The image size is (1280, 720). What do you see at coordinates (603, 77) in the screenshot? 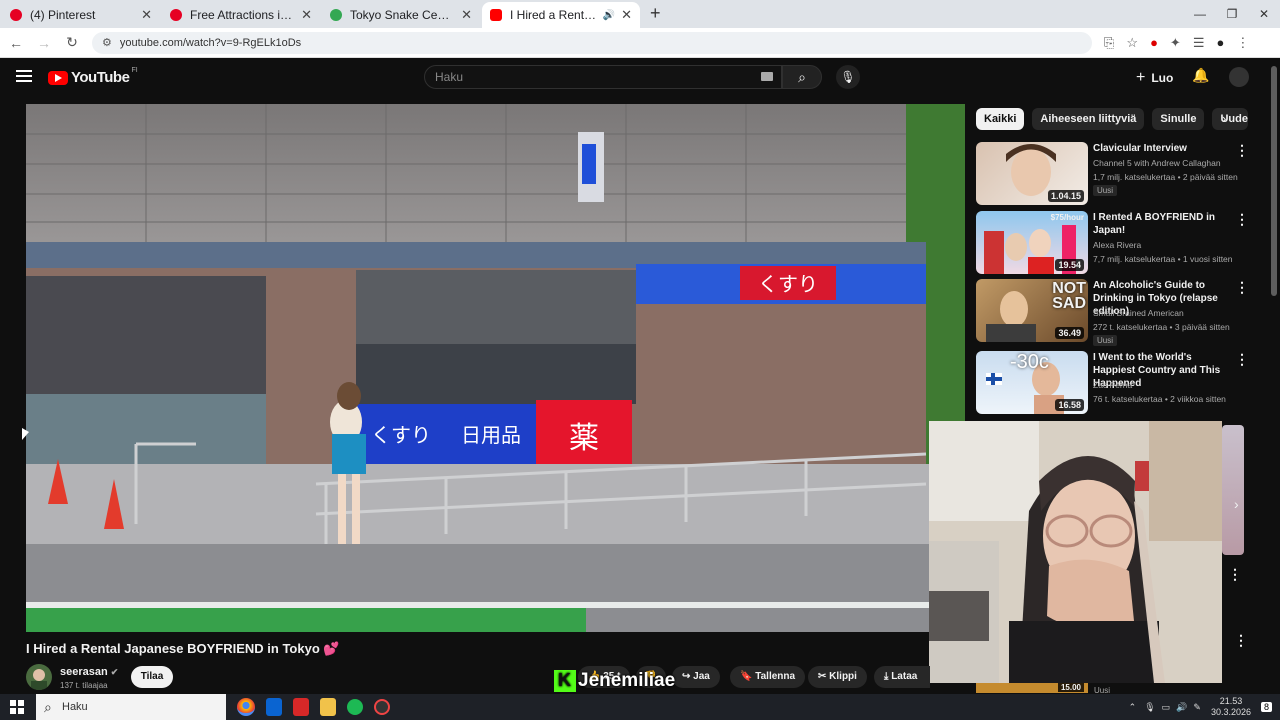
I see `search-input: Haku` at bounding box center [603, 77].